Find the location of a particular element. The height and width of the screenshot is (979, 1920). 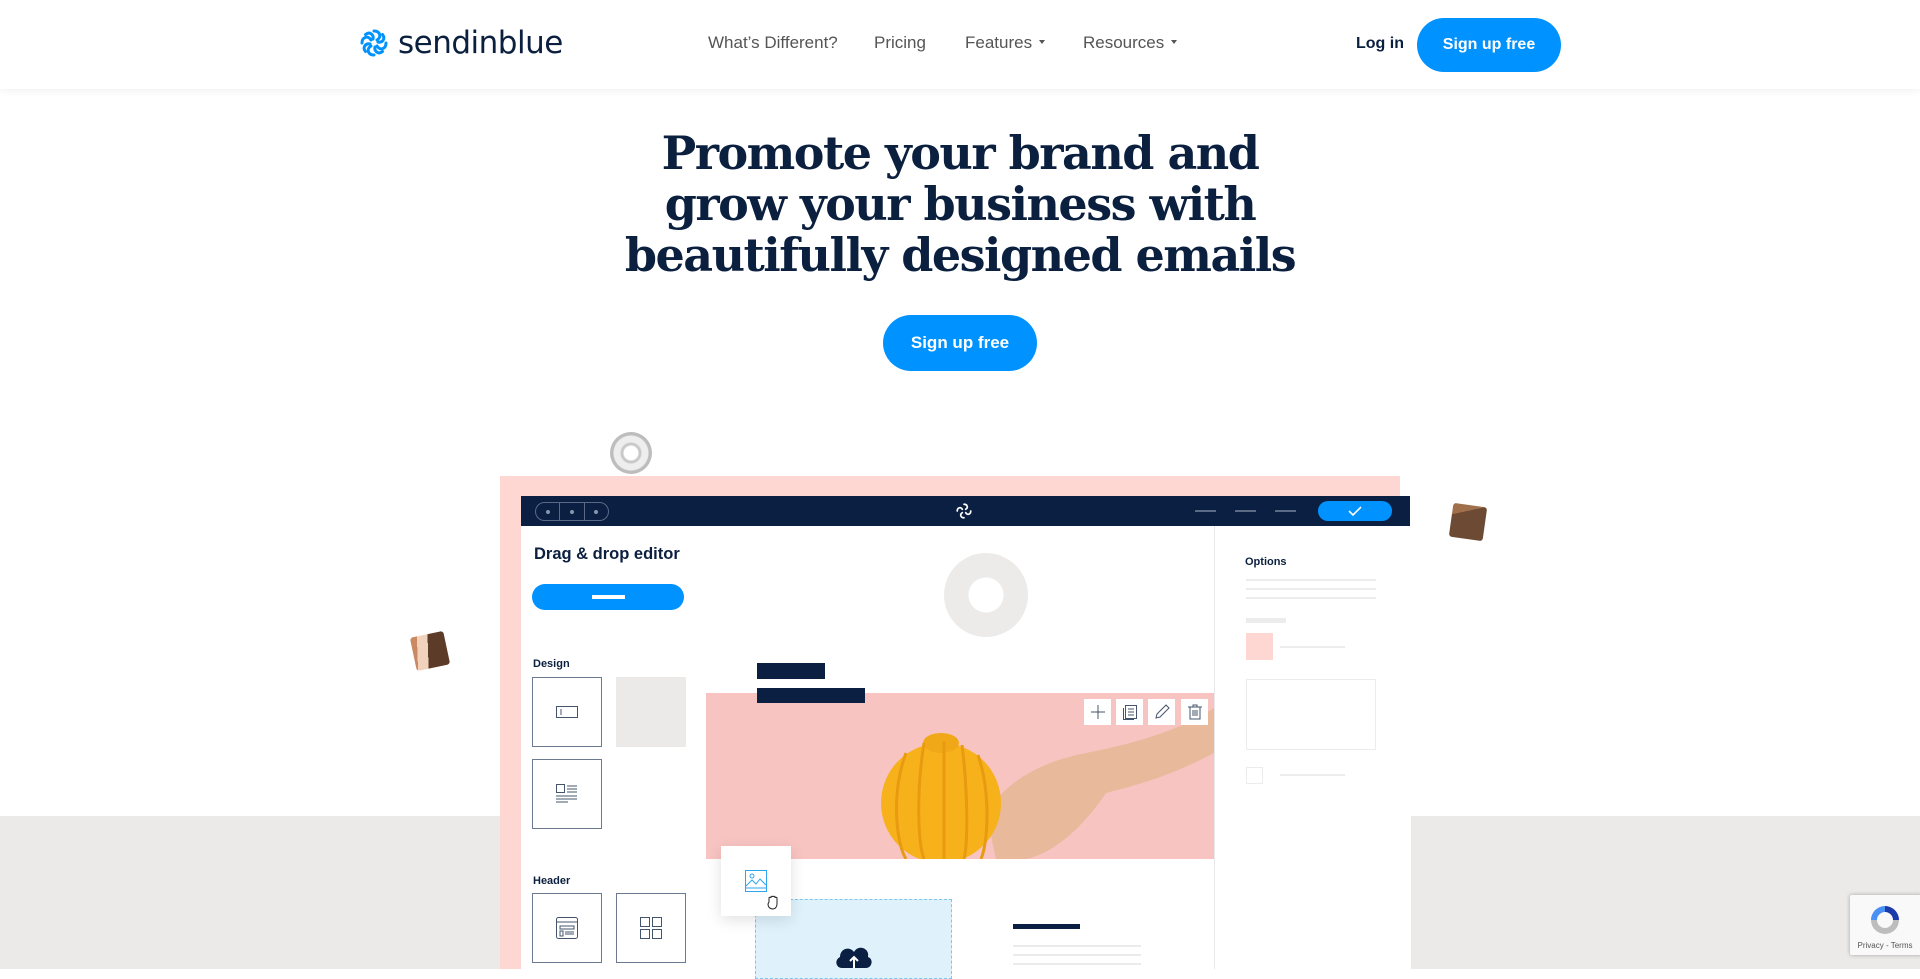

options-panel: Options is located at coordinates (1312, 747).